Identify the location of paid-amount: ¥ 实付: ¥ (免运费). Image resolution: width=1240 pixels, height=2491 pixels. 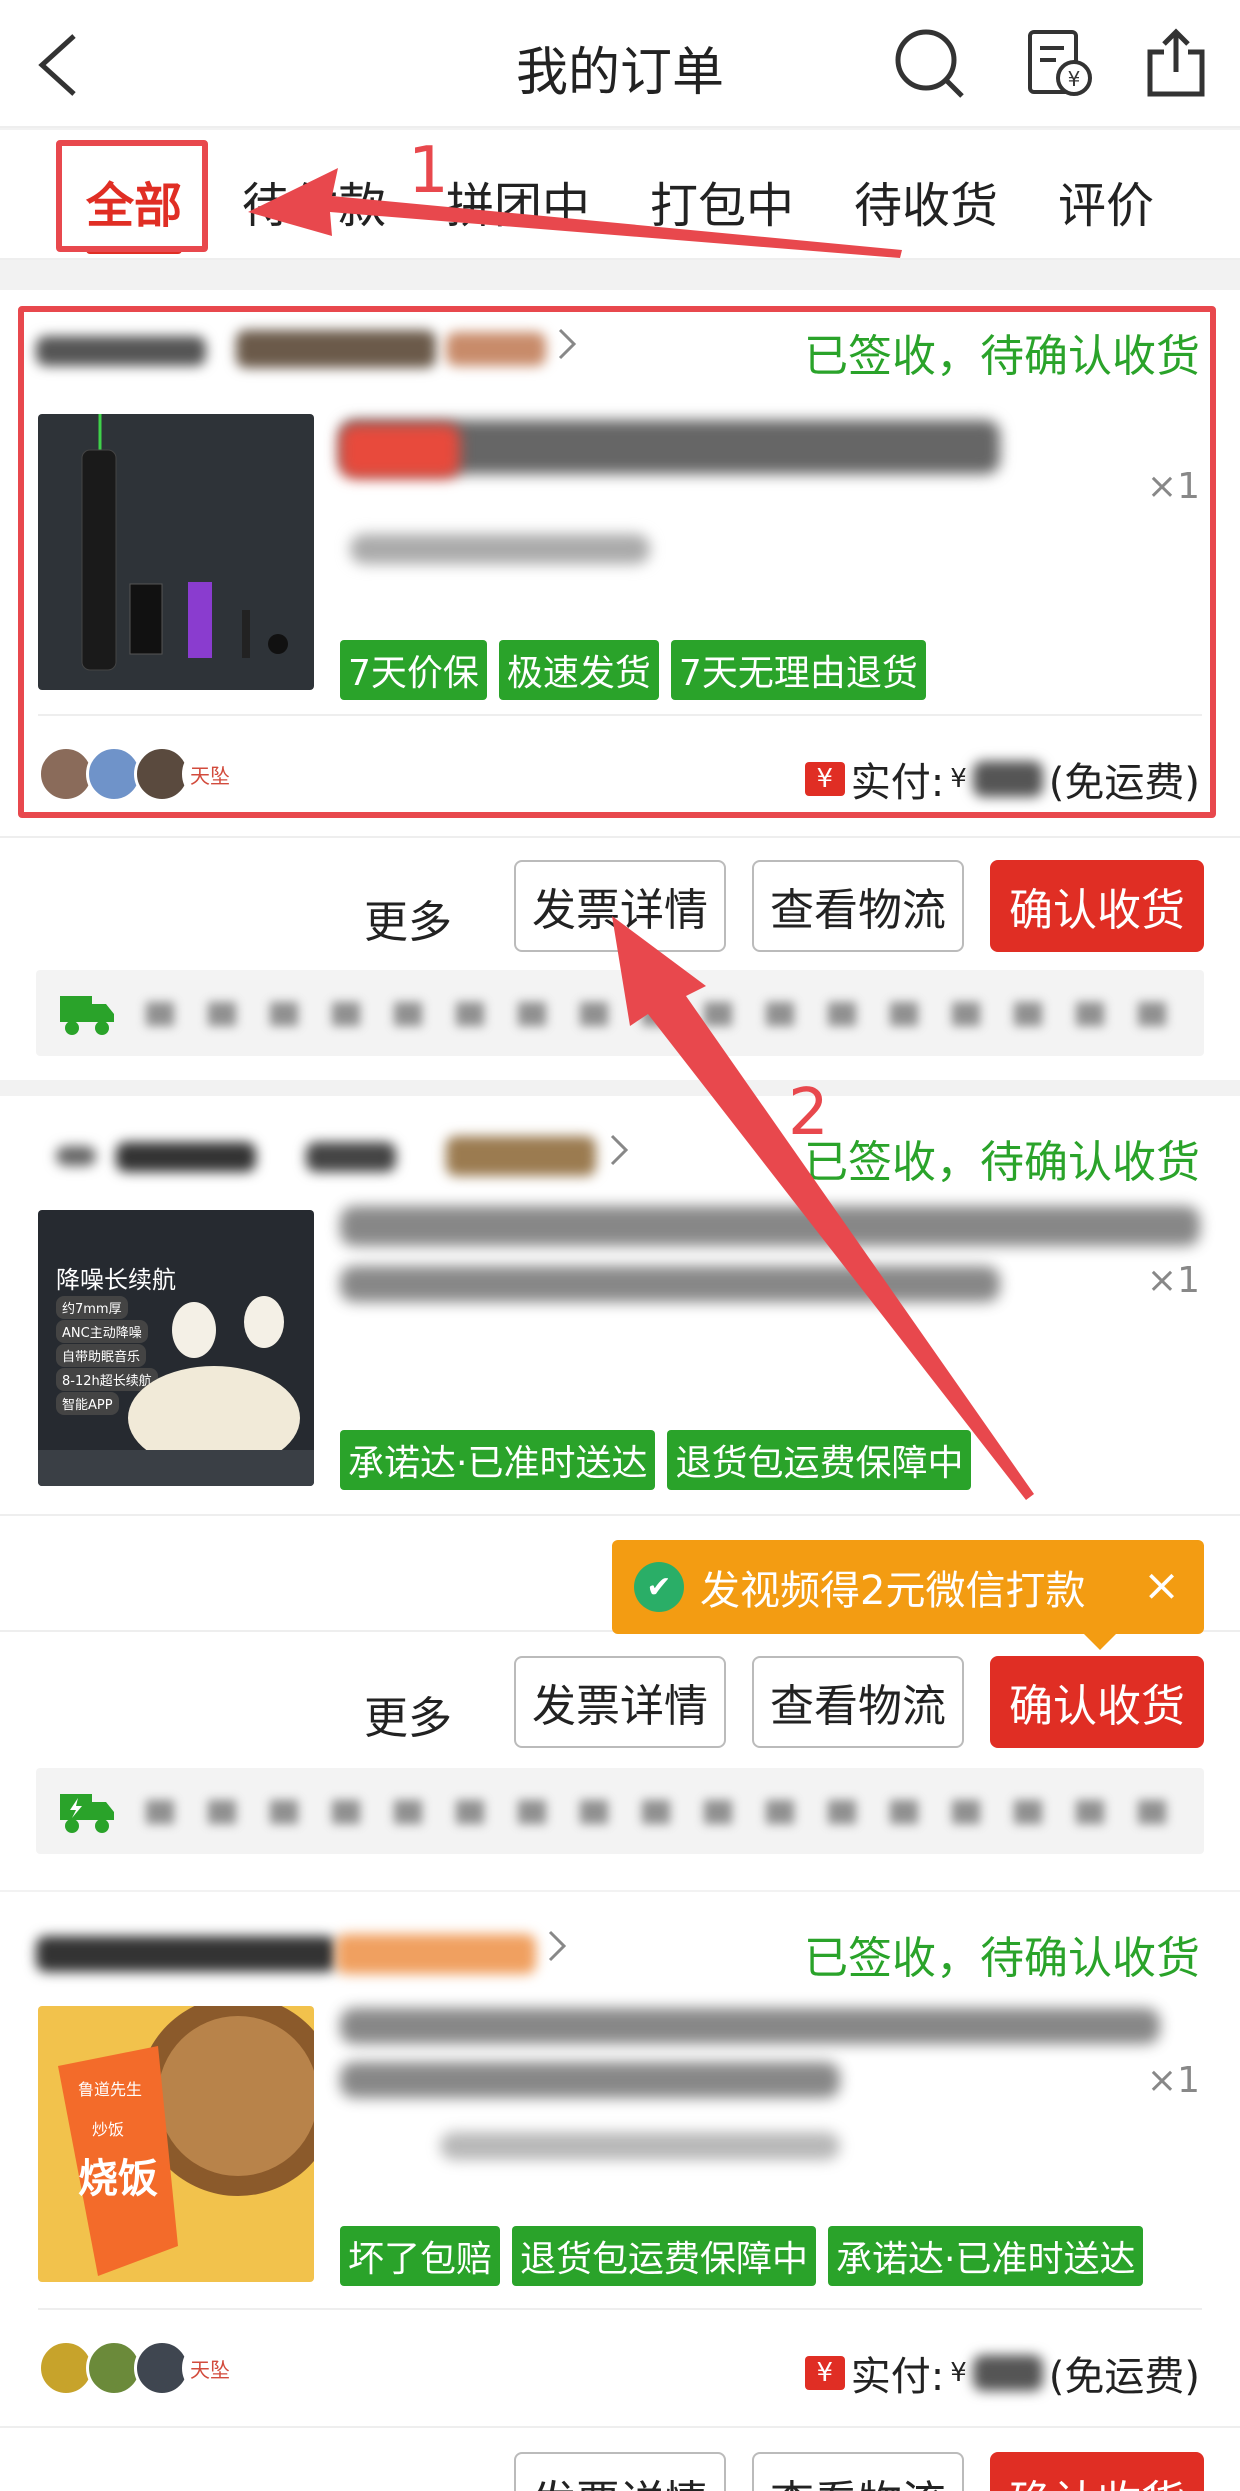
(1002, 2373).